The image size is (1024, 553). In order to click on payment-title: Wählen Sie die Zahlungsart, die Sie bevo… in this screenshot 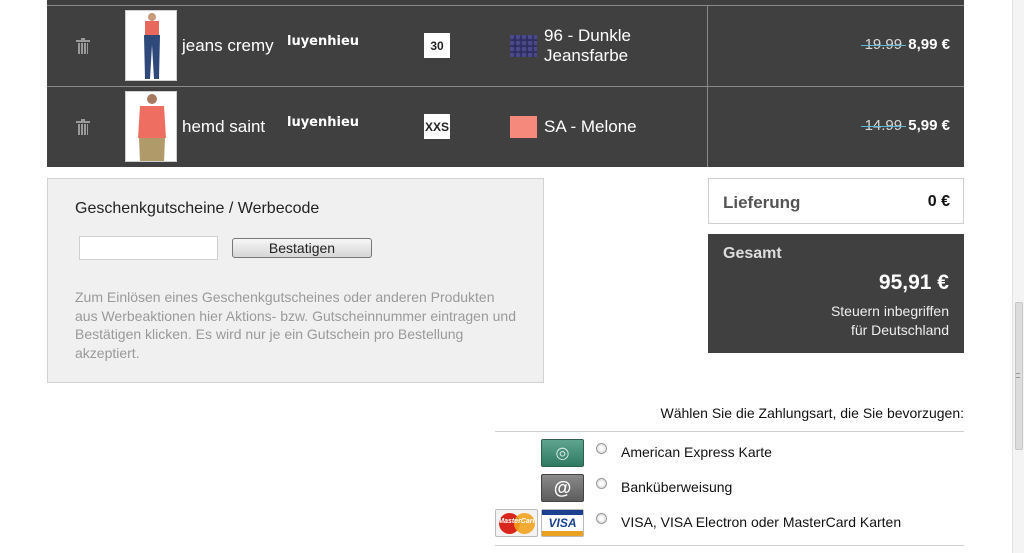, I will do `click(812, 413)`.